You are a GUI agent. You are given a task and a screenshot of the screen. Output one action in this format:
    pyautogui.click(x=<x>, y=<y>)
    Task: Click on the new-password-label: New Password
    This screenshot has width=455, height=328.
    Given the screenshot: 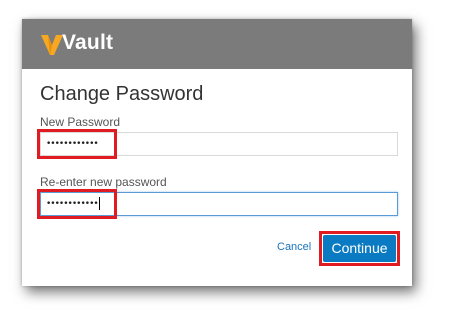 What is the action you would take?
    pyautogui.click(x=80, y=122)
    